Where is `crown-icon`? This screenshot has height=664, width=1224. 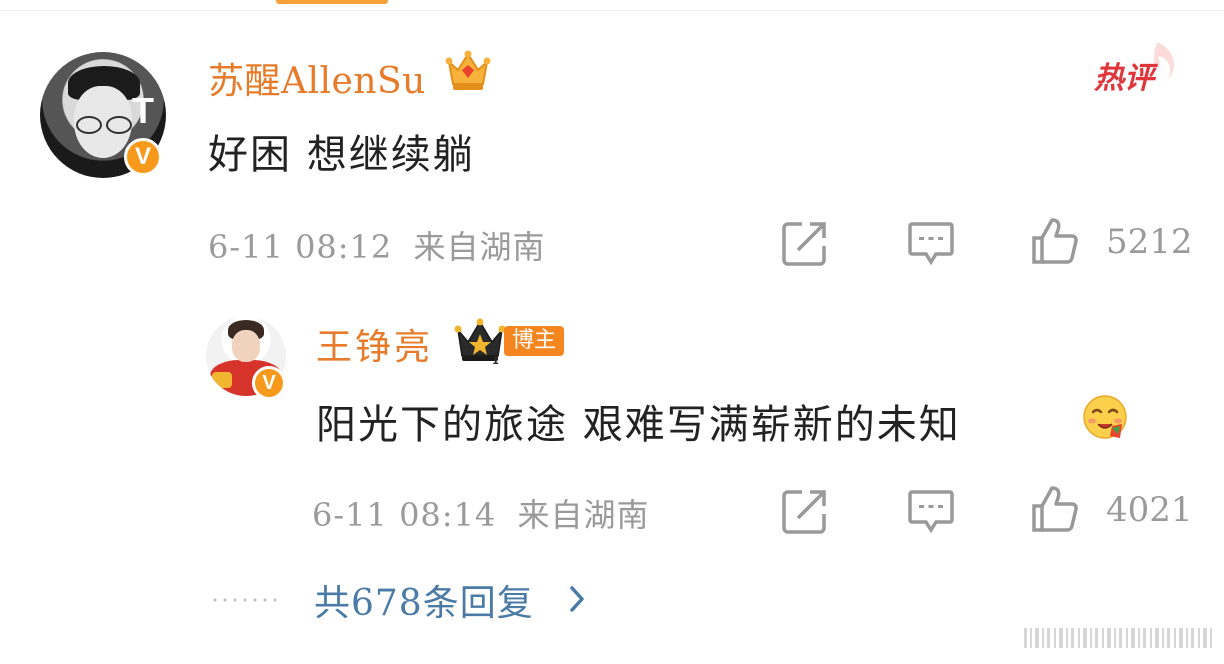 crown-icon is located at coordinates (468, 70).